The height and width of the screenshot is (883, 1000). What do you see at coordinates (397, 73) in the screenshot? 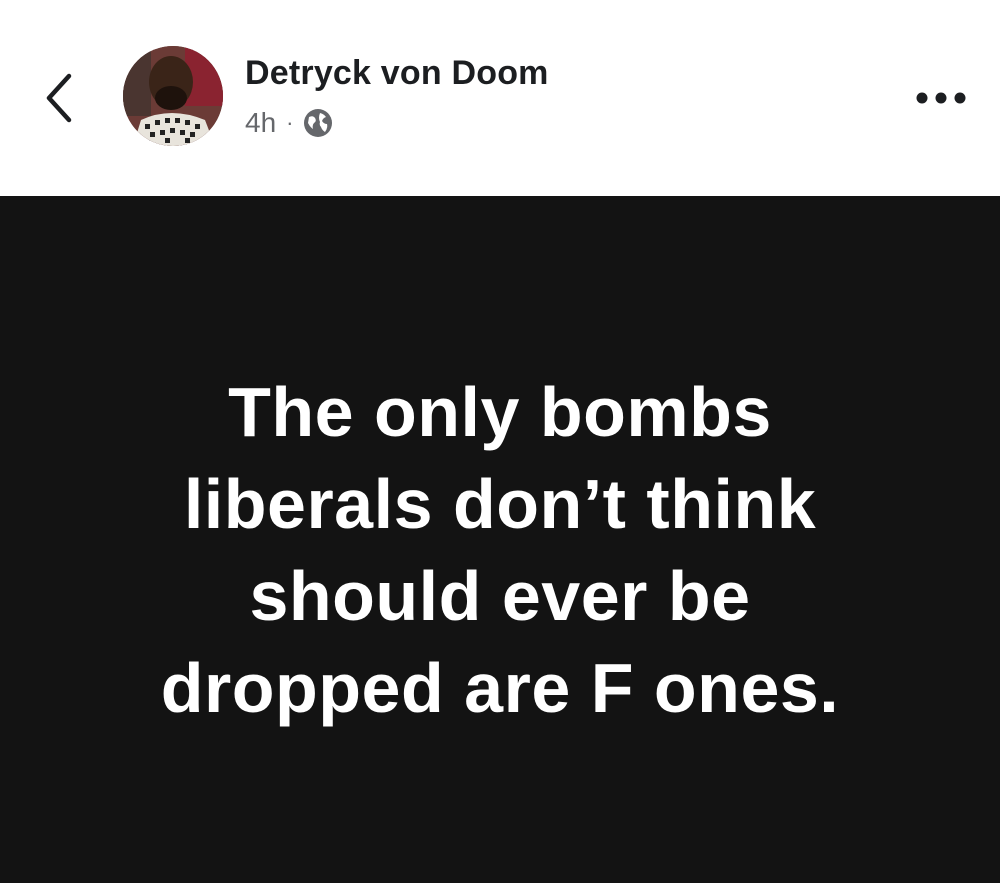
I see `author-name: Detryck von Doom` at bounding box center [397, 73].